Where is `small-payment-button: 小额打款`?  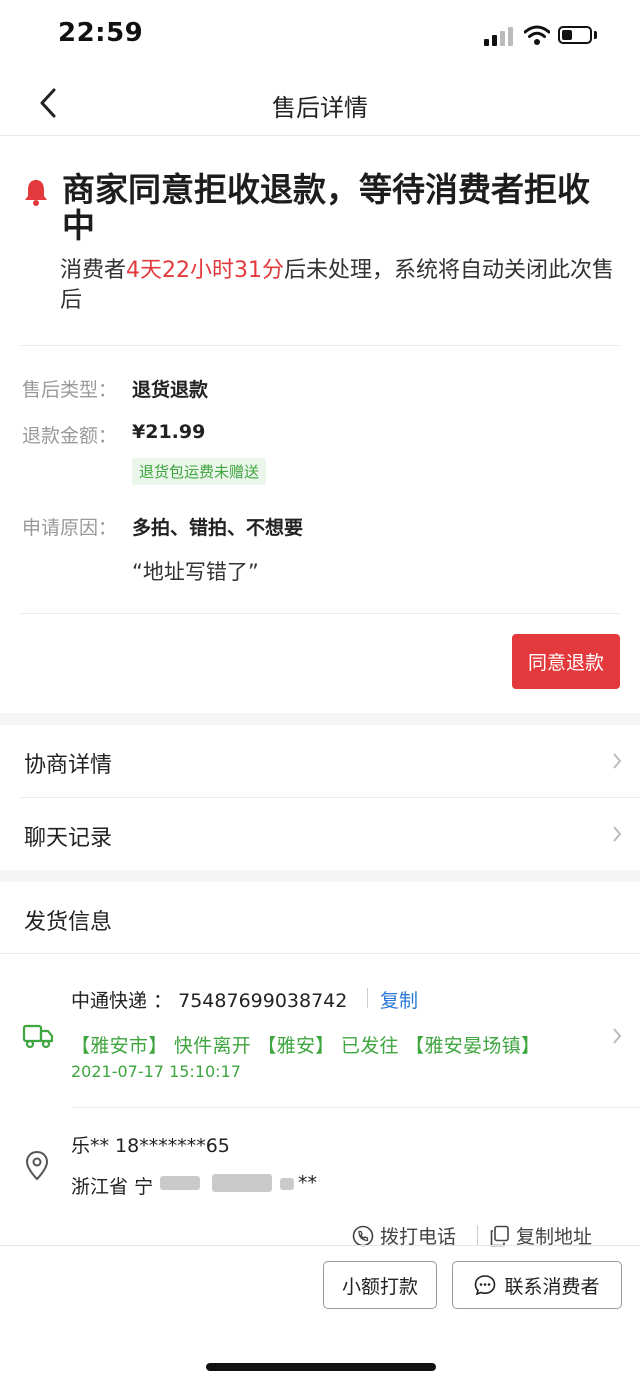
small-payment-button: 小额打款 is located at coordinates (380, 1285).